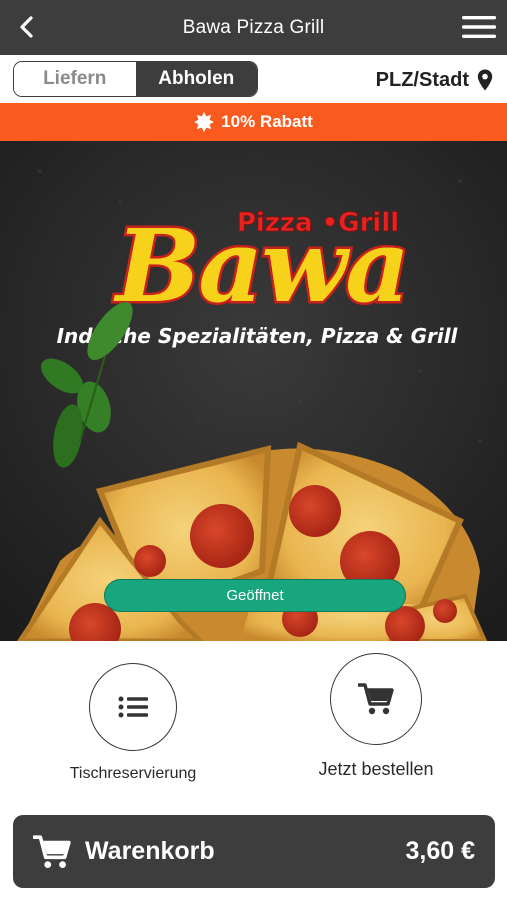 The width and height of the screenshot is (507, 900). I want to click on app-header: Bawa Pizza Grill, so click(253, 27).